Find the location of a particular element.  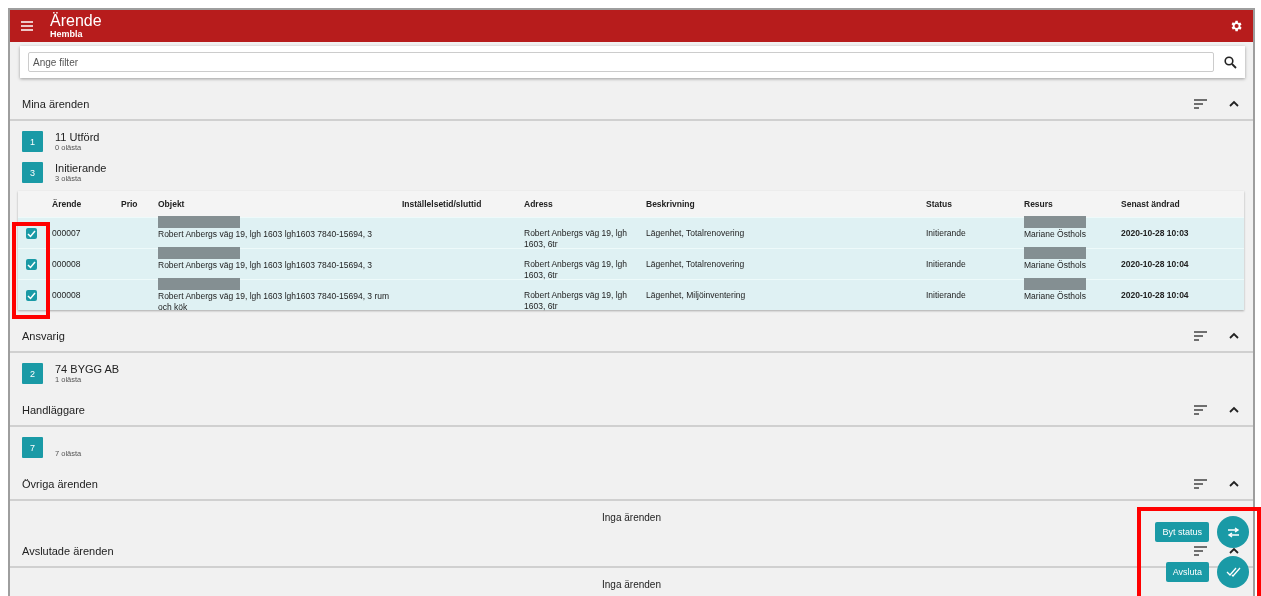

section-header: Övriga ärenden is located at coordinates (631, 484).